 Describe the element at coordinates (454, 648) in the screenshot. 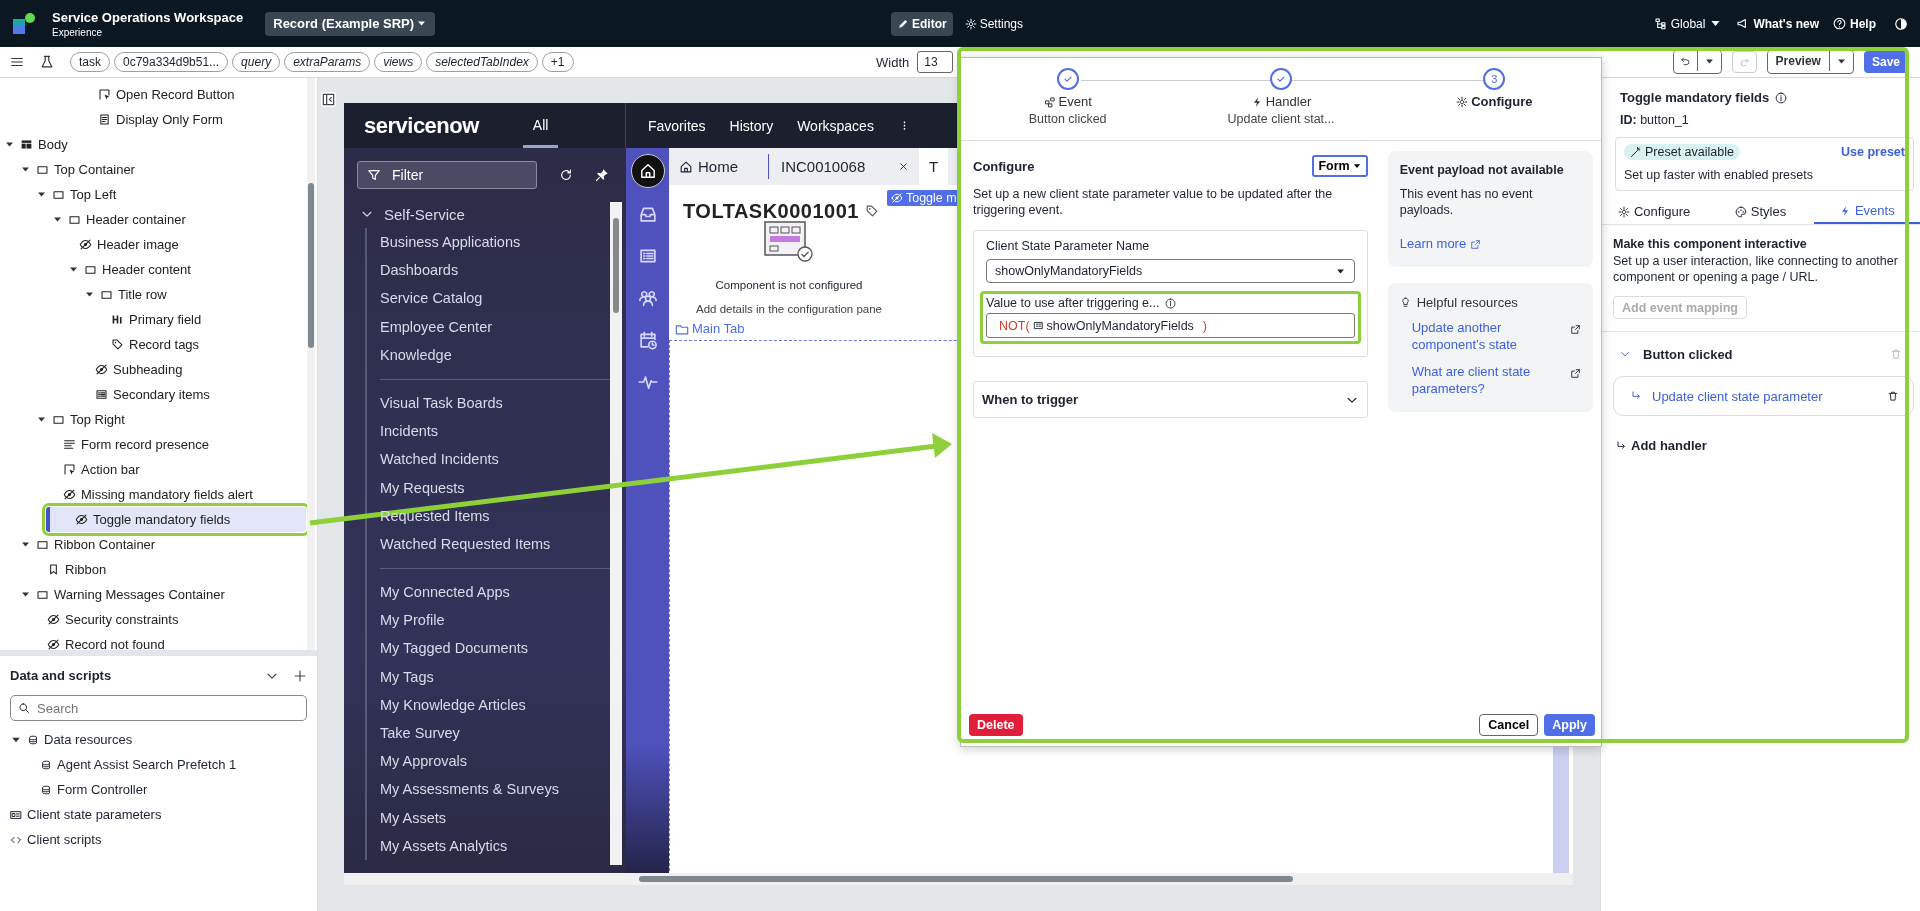

I see `nav-item: My Tagged Documents` at that location.